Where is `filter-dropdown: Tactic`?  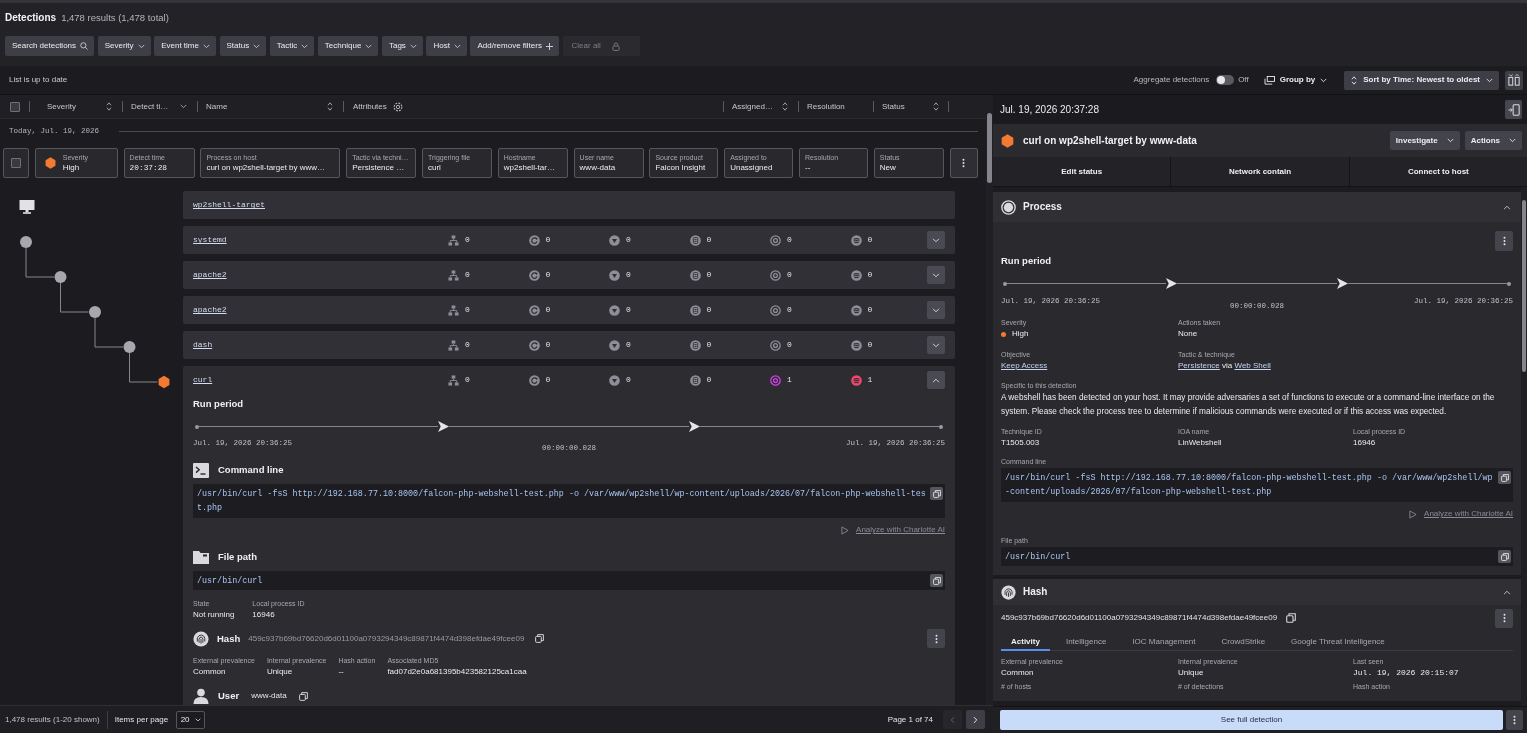
filter-dropdown: Tactic is located at coordinates (292, 46).